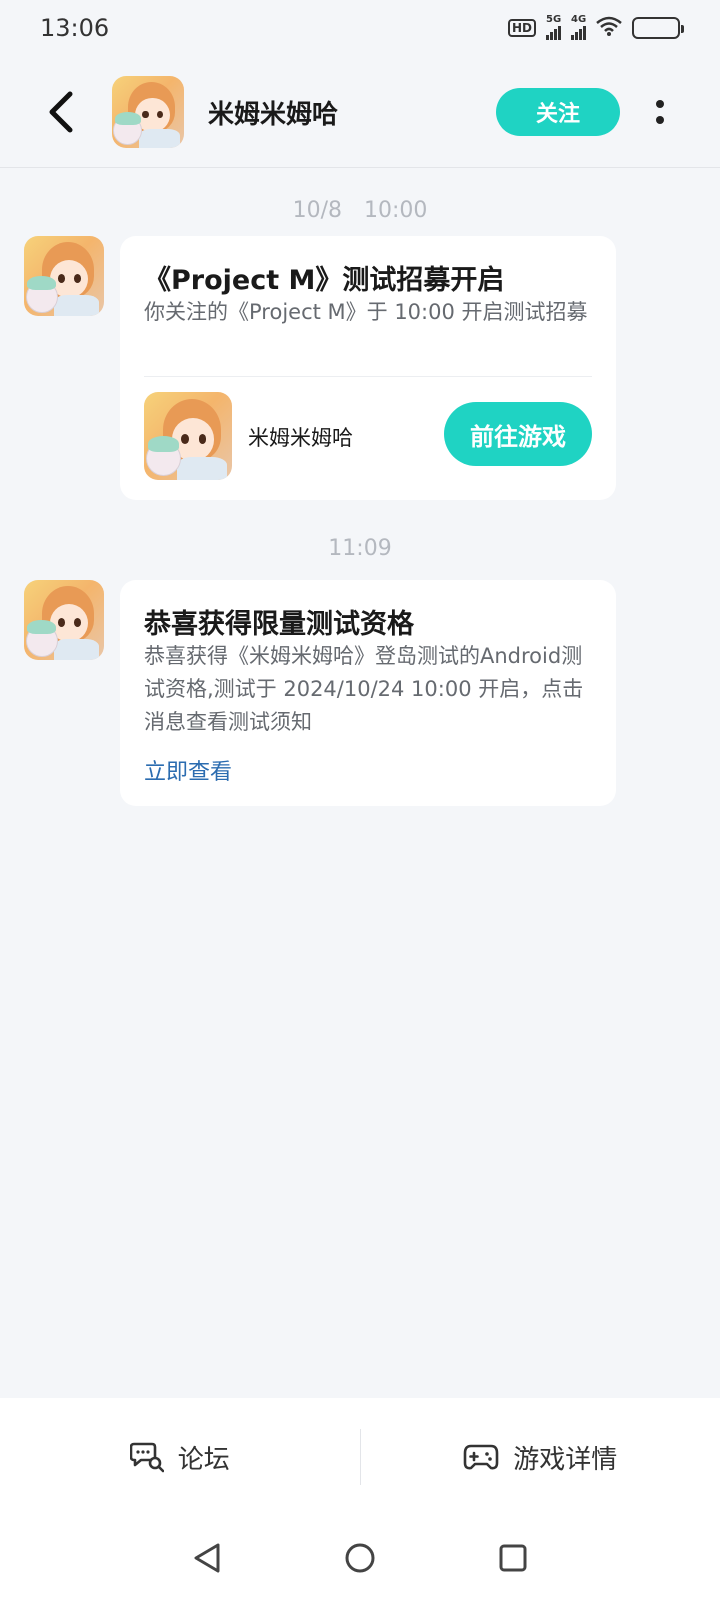 This screenshot has width=720, height=1600. I want to click on square-recents-icon, so click(513, 1558).